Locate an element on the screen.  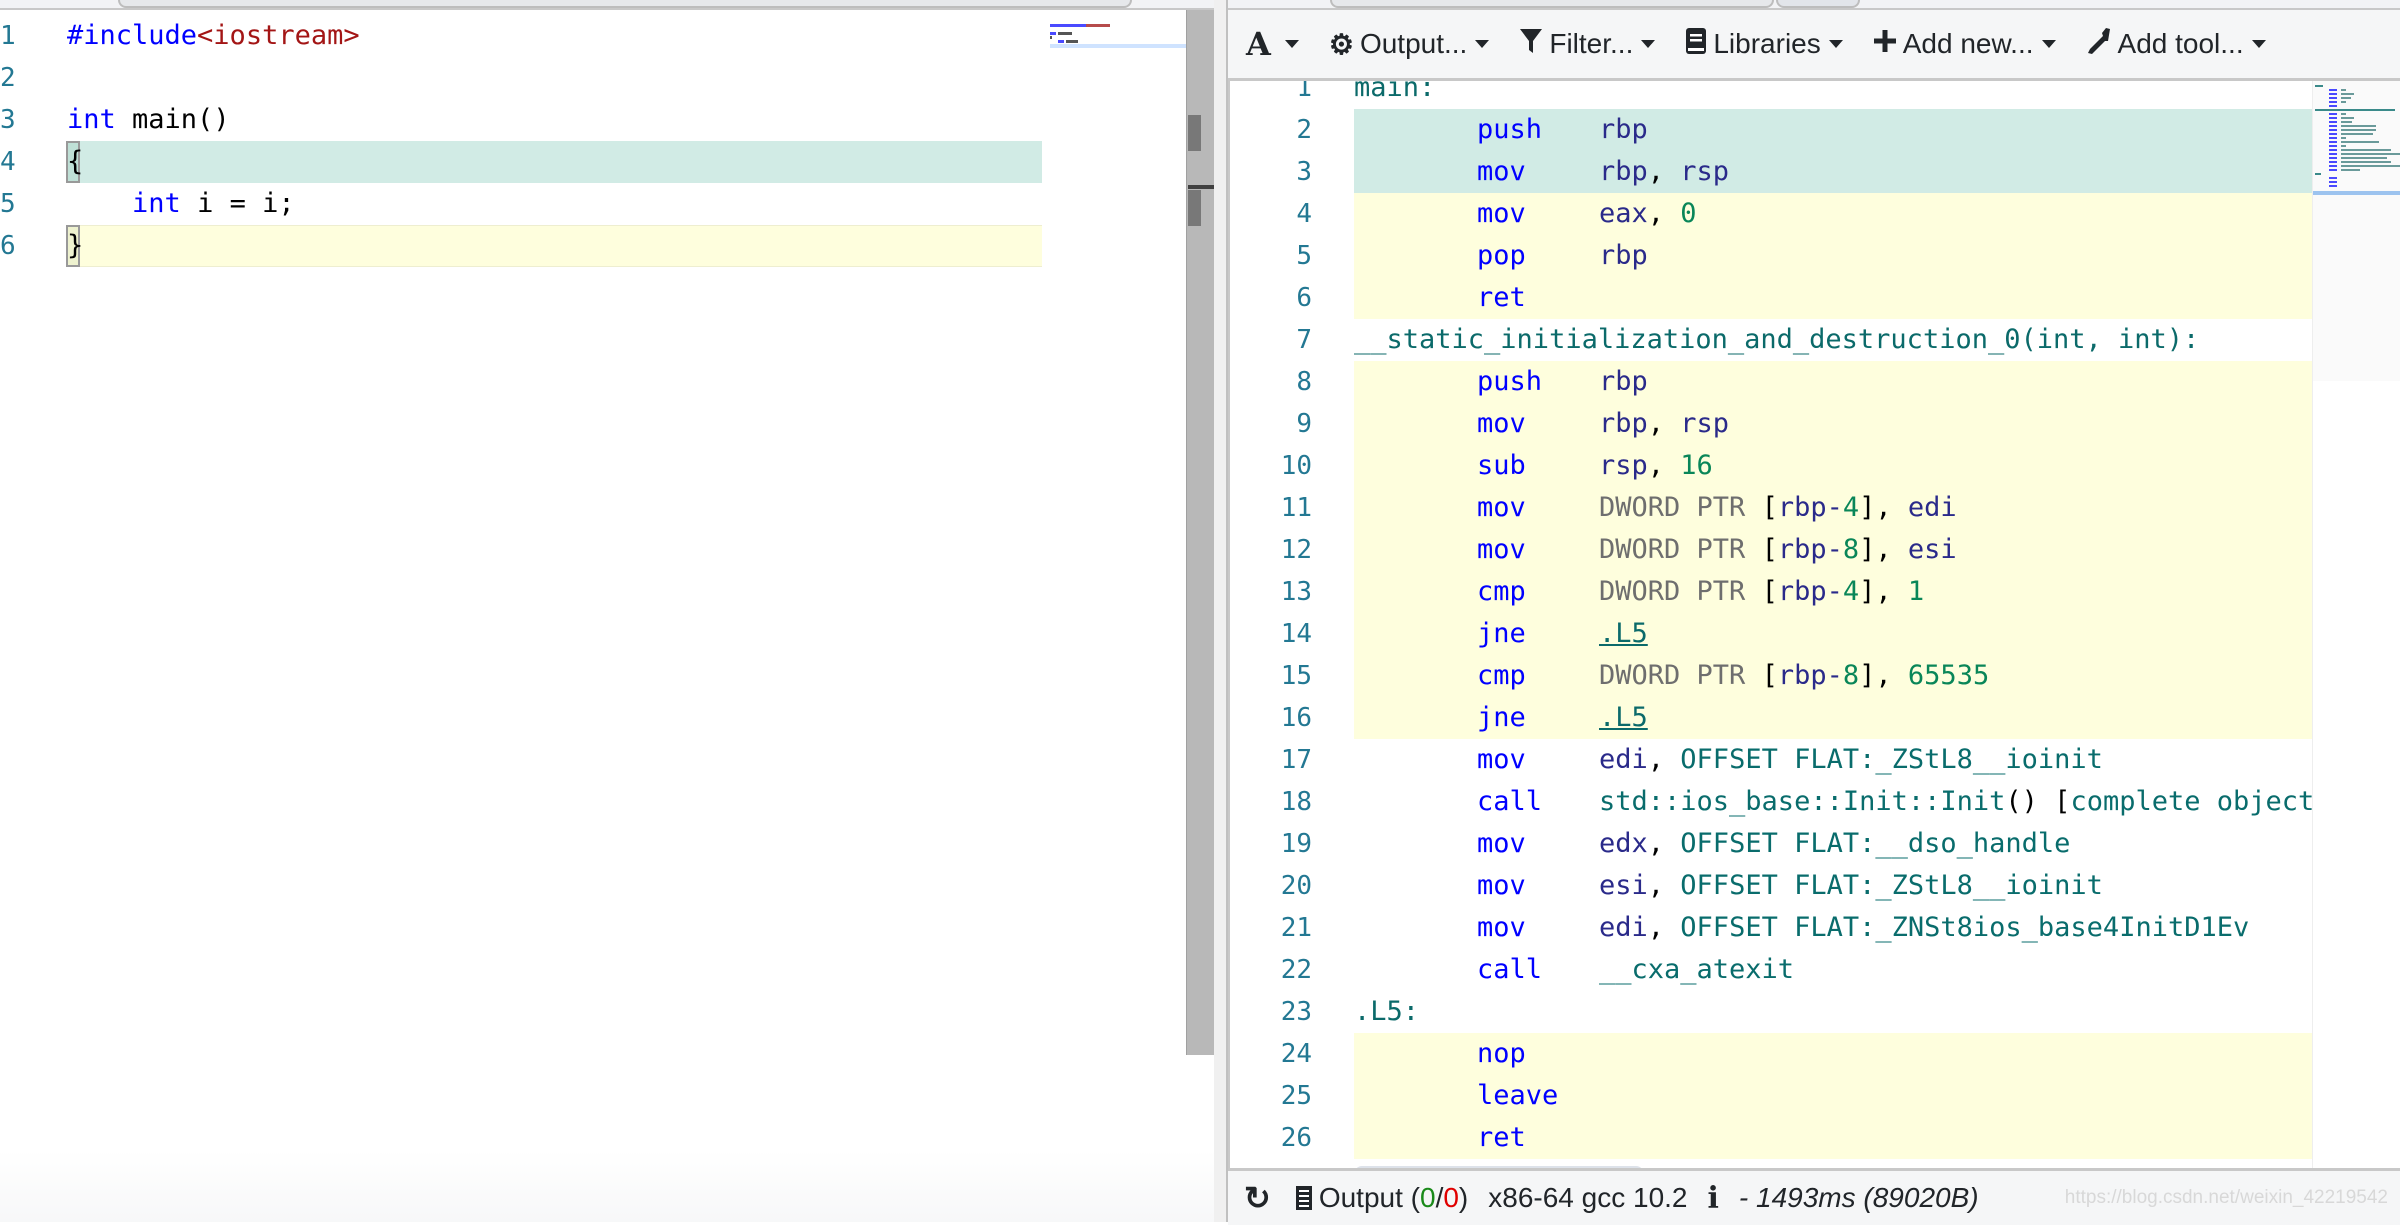
source-line: 4{ is located at coordinates (521, 162).